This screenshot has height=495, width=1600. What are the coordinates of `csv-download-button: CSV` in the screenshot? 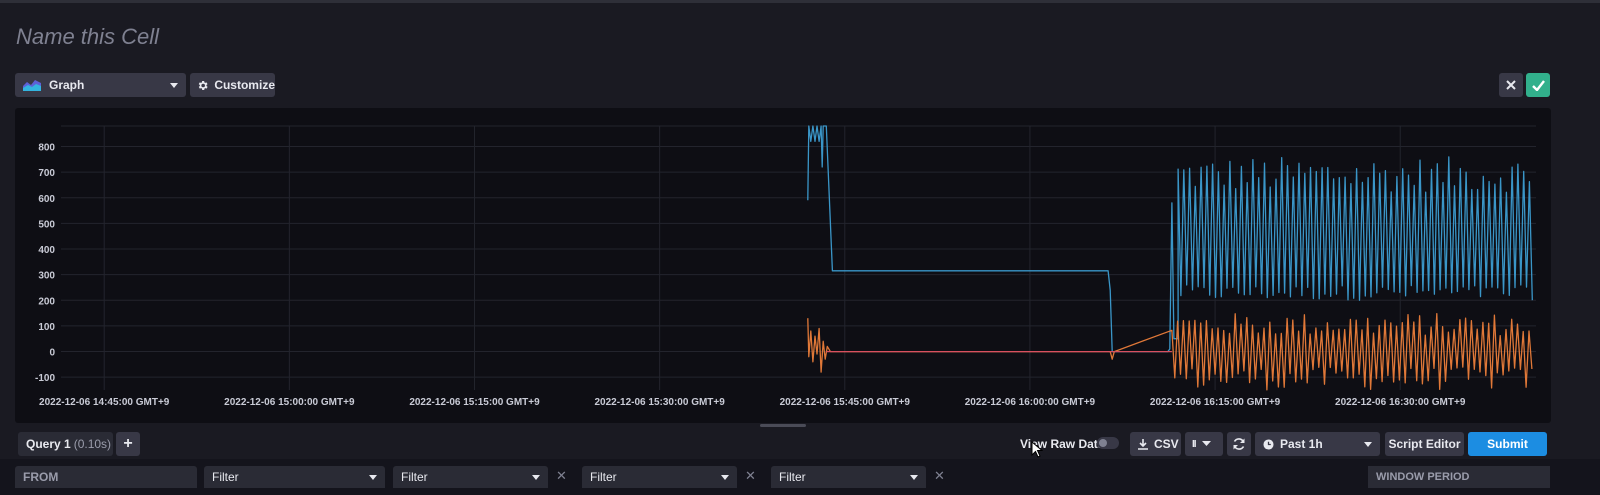 It's located at (1155, 444).